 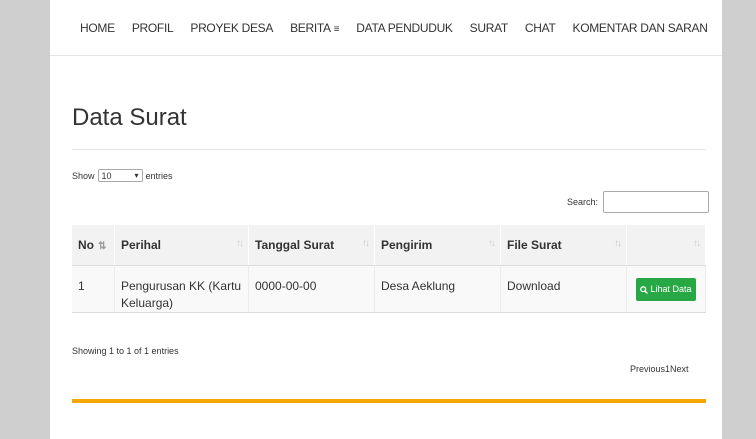 What do you see at coordinates (311, 289) in the screenshot?
I see `cell-tanggal-surat: 0000-00-00` at bounding box center [311, 289].